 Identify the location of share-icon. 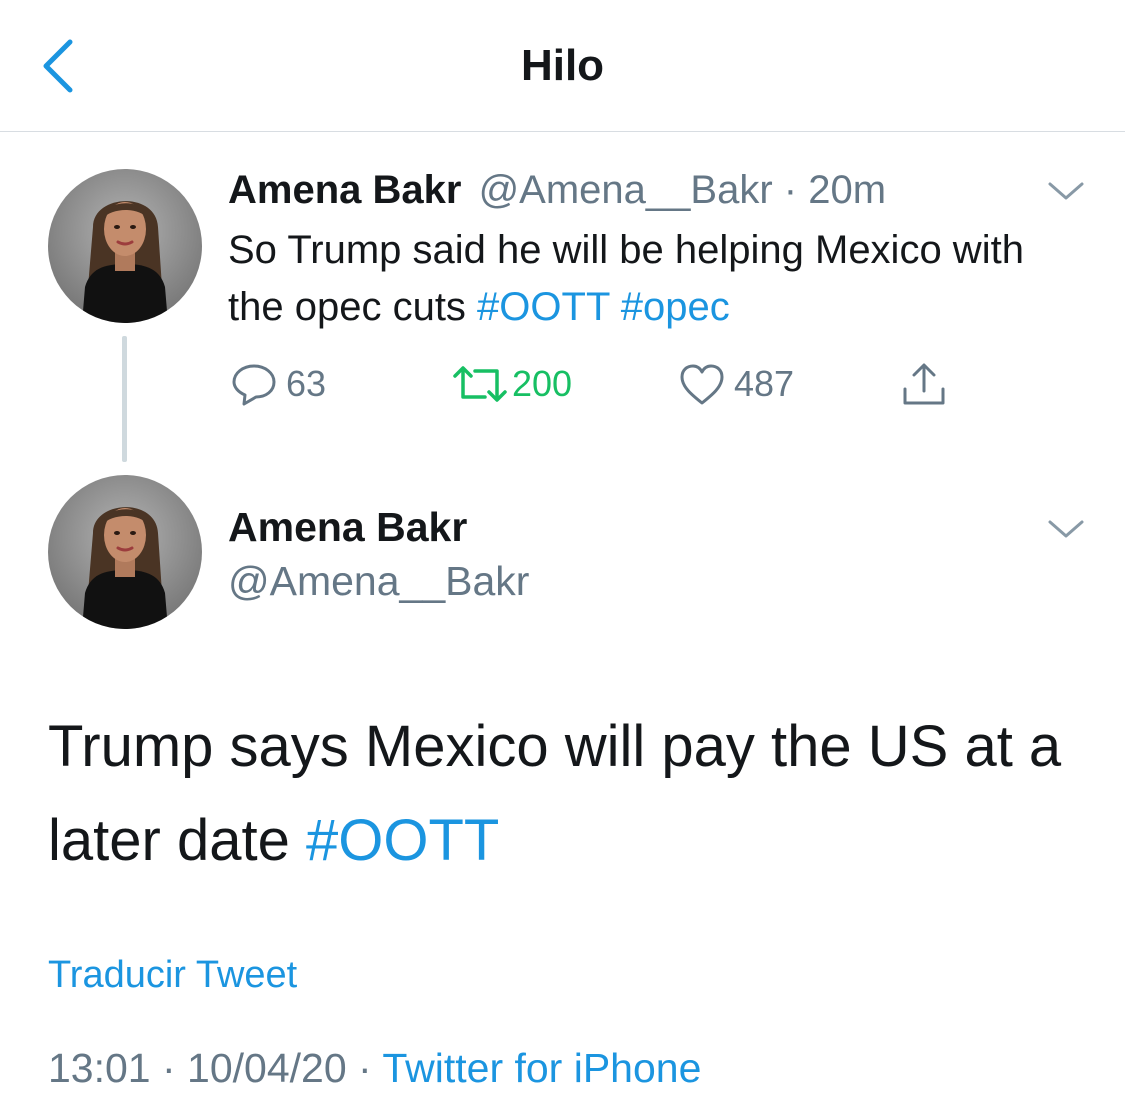
(924, 384).